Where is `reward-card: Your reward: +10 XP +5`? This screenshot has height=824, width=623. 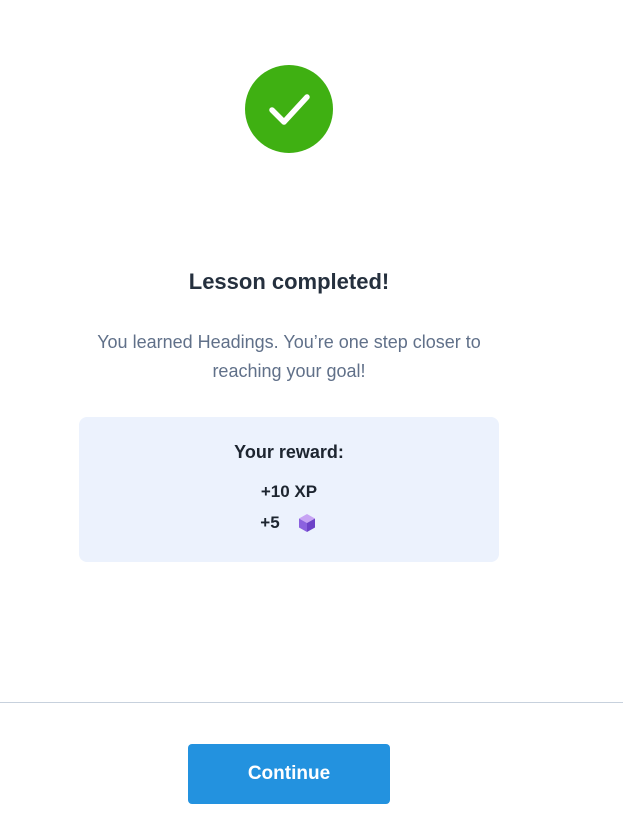
reward-card: Your reward: +10 XP +5 is located at coordinates (289, 489).